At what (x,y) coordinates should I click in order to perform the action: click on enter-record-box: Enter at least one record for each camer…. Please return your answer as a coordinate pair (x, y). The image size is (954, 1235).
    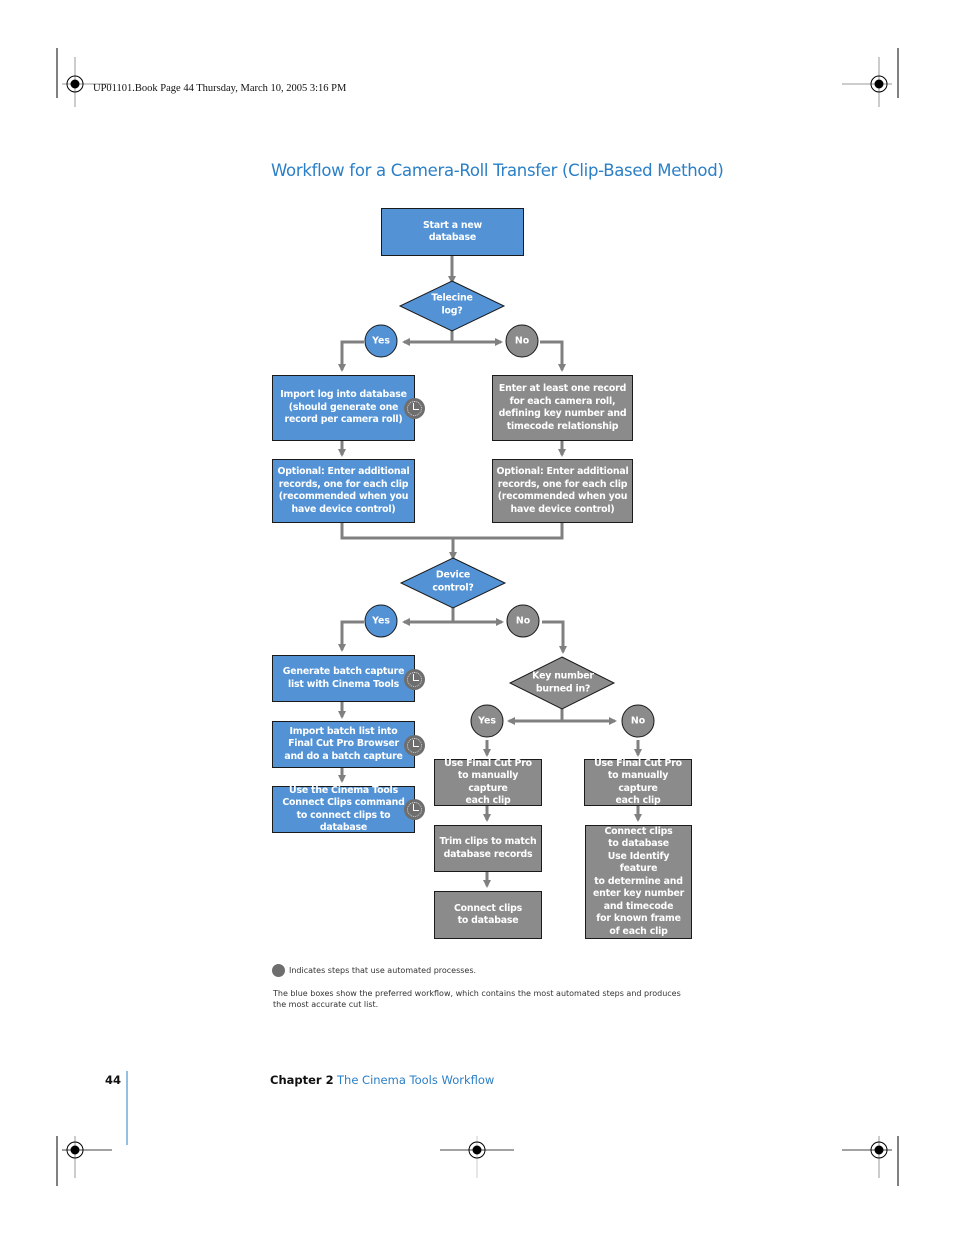
    Looking at the image, I should click on (562, 408).